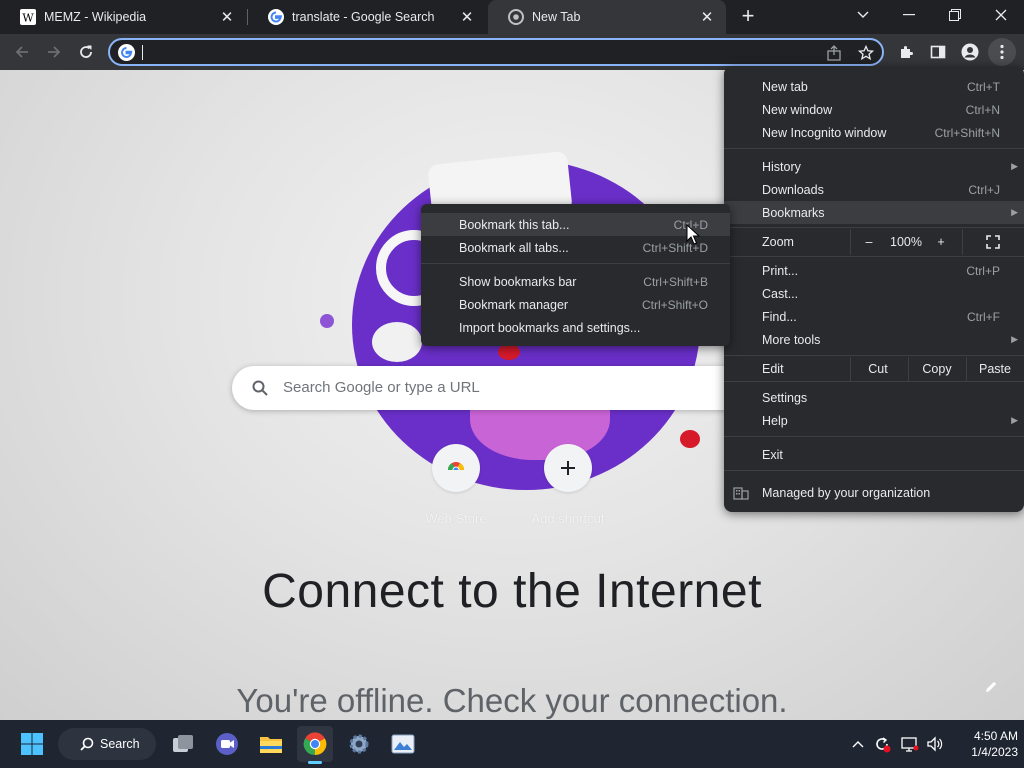  I want to click on menu-item-print: Print... Ctrl+P, so click(874, 270).